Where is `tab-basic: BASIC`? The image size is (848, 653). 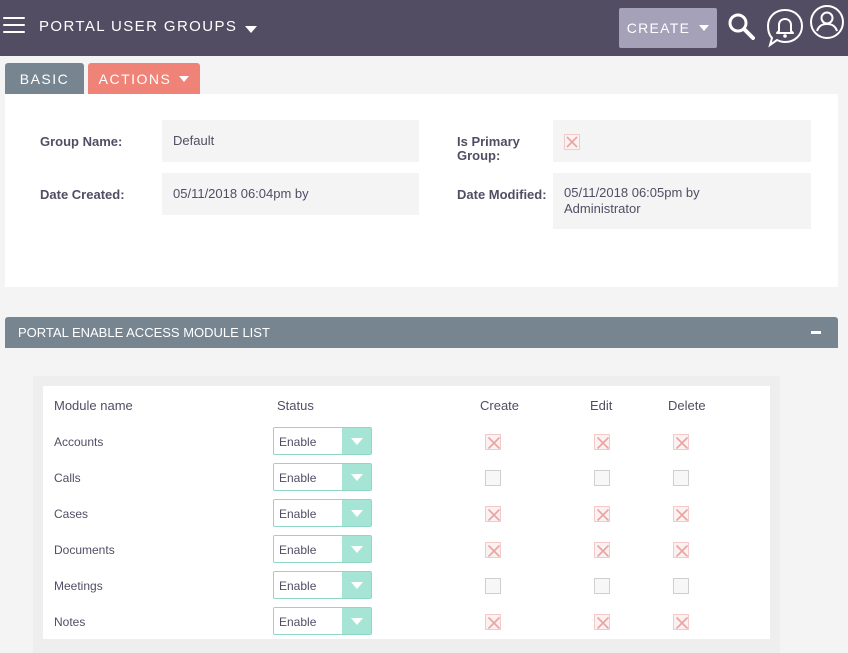
tab-basic: BASIC is located at coordinates (44, 78).